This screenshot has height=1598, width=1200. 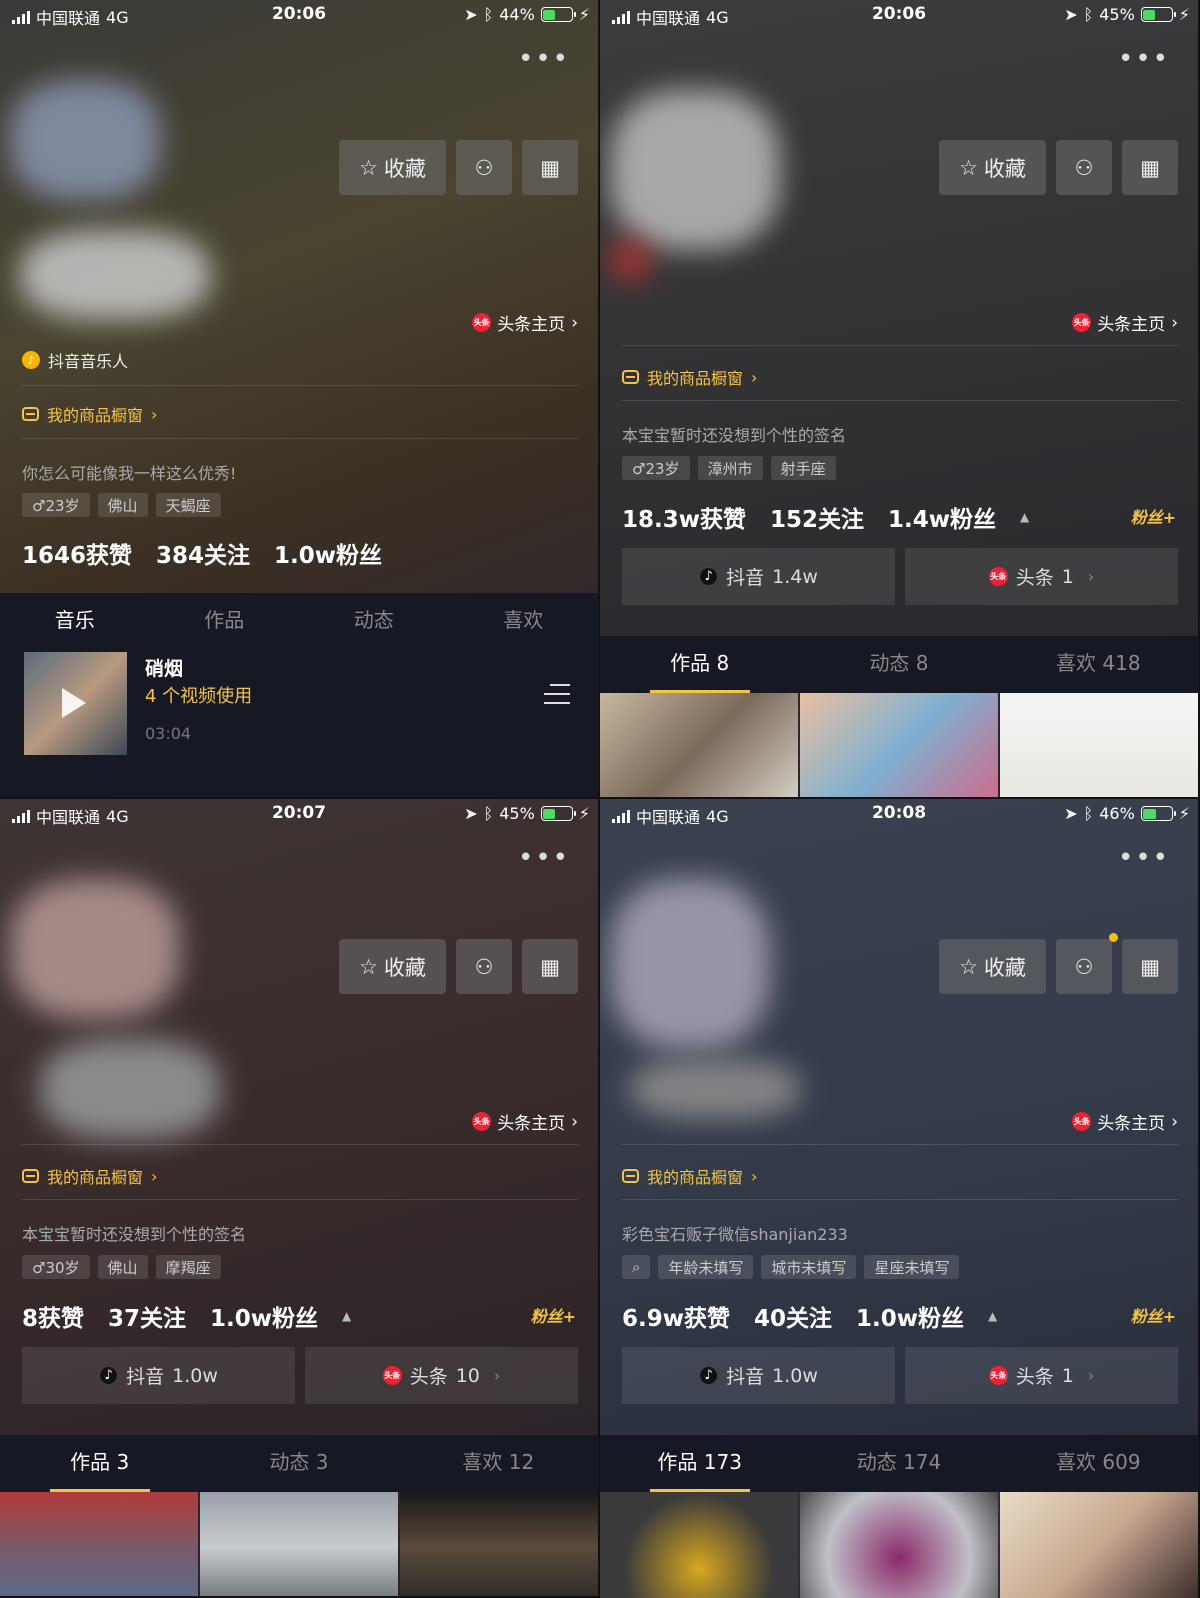 What do you see at coordinates (109, 1375) in the screenshot?
I see `douyin-icon: ♪` at bounding box center [109, 1375].